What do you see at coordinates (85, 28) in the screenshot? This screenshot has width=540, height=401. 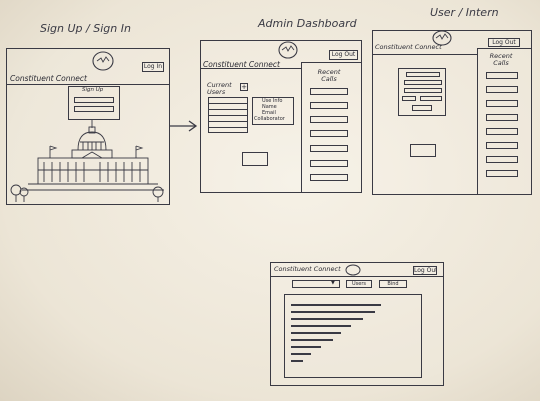 I see `signup-heading: Sign Up / Sign In` at bounding box center [85, 28].